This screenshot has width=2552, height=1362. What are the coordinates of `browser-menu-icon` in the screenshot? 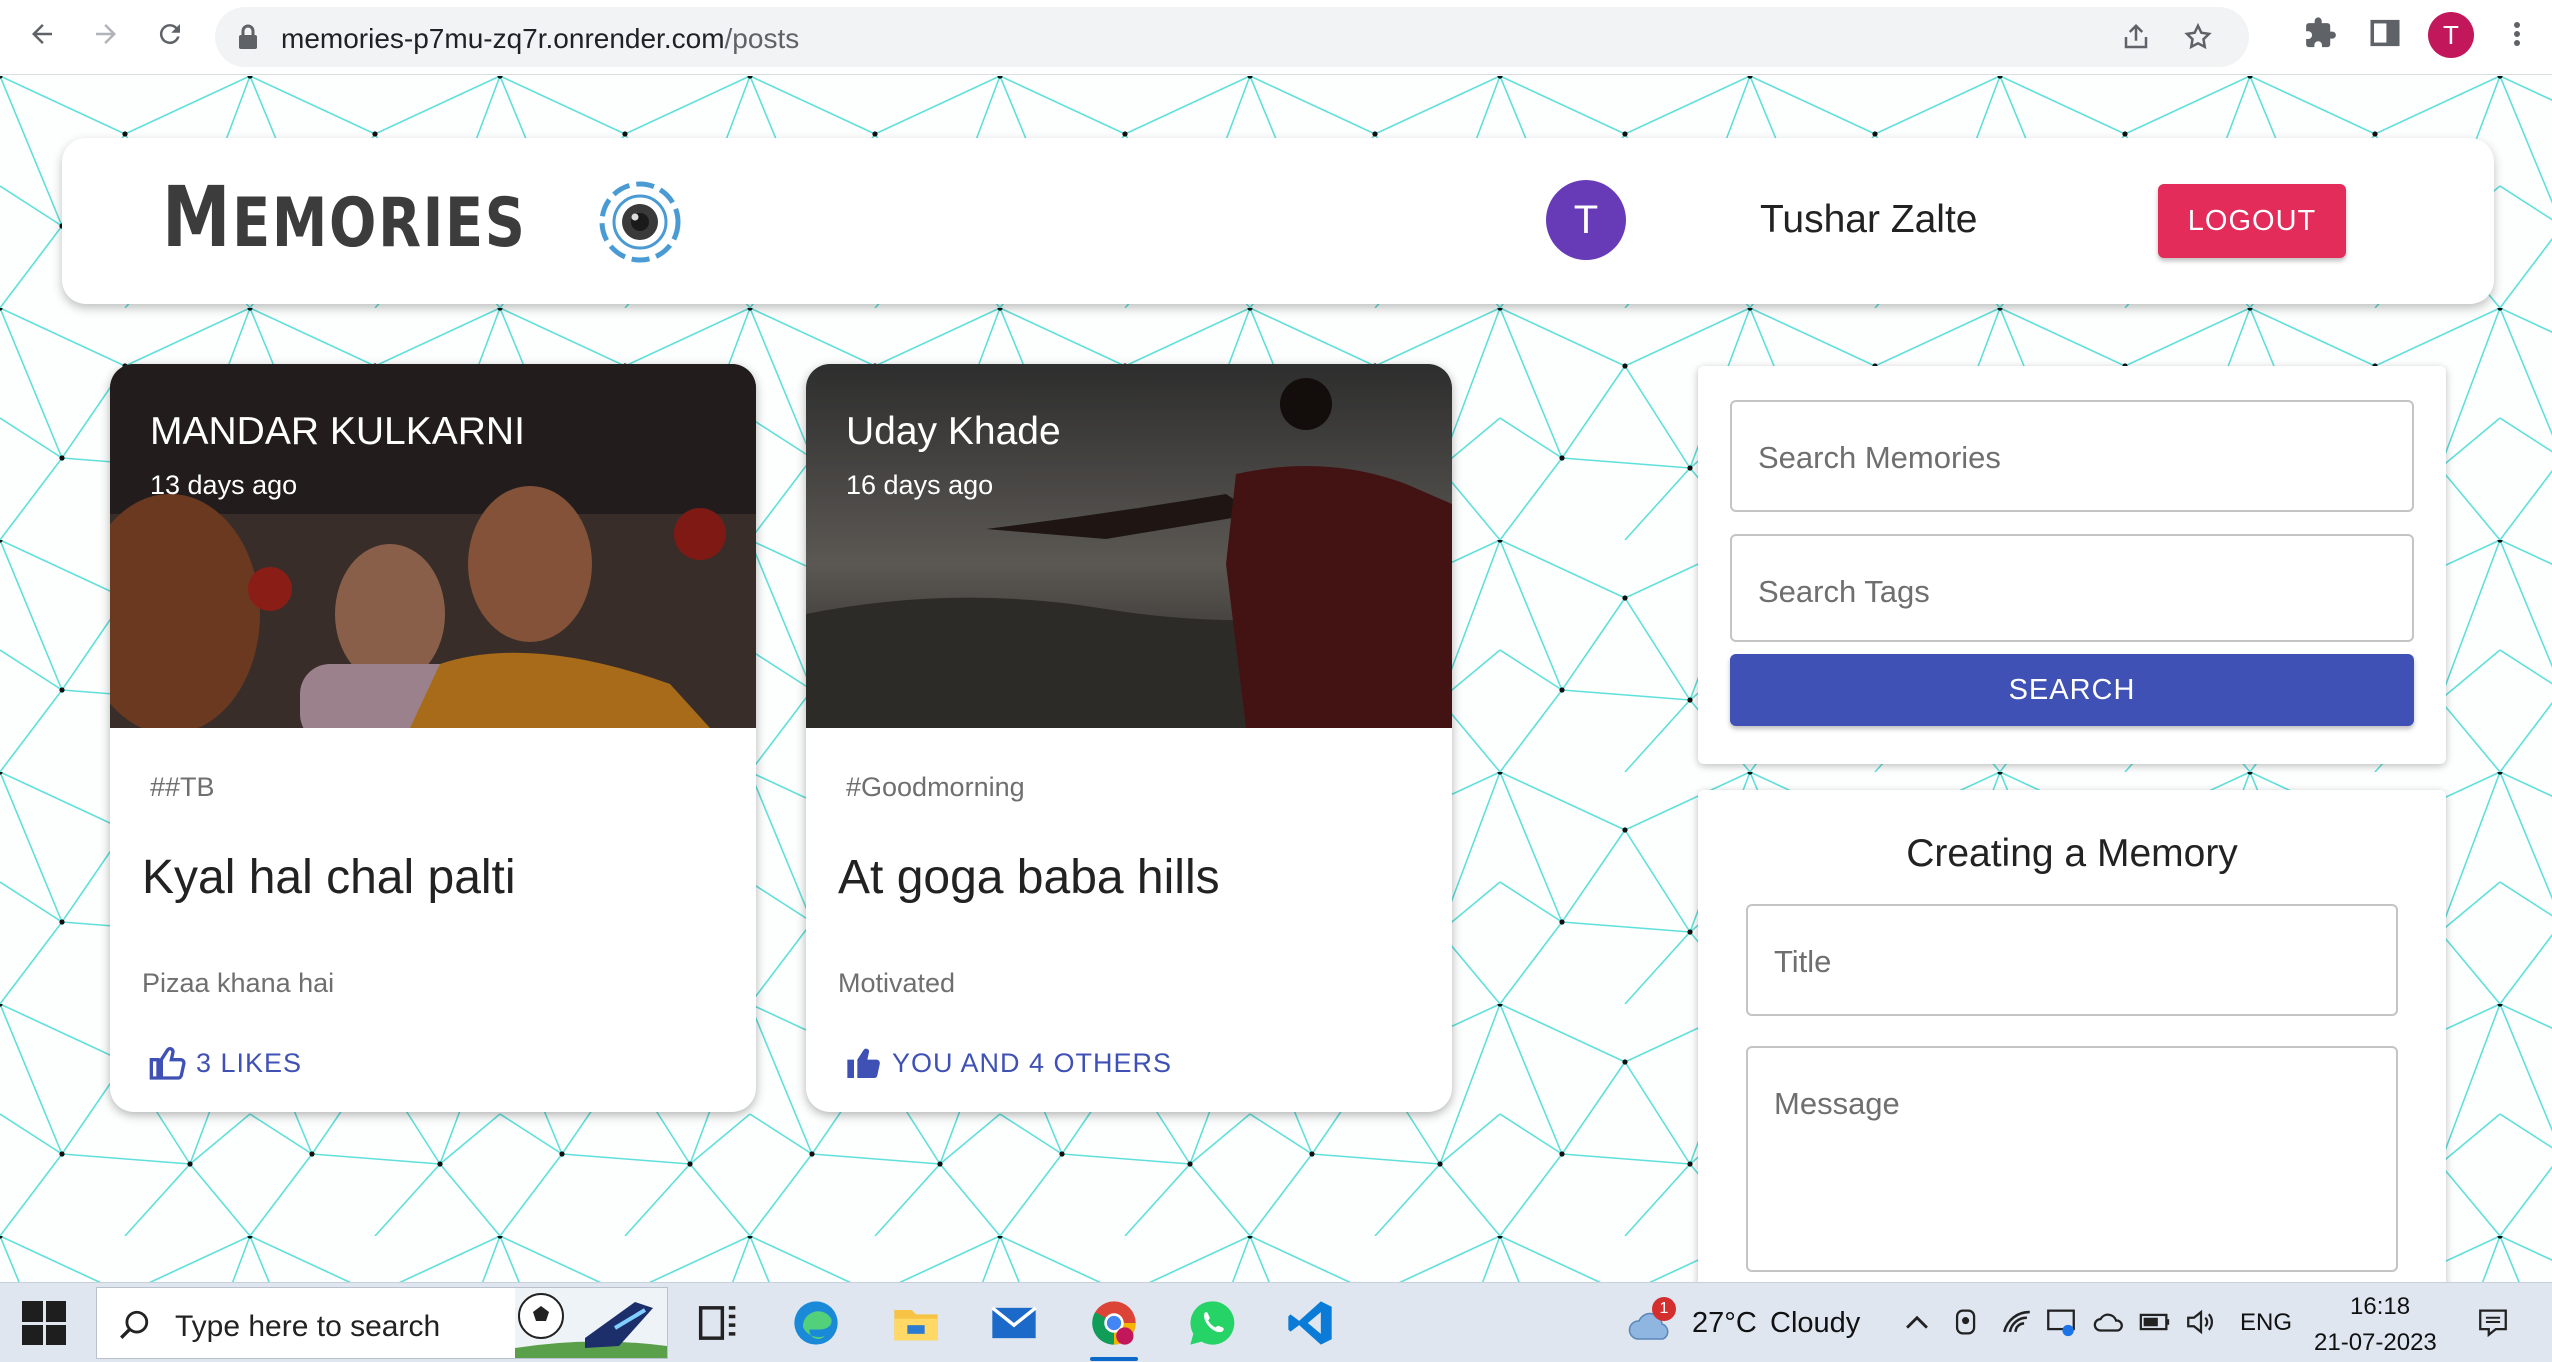 It's located at (2517, 34).